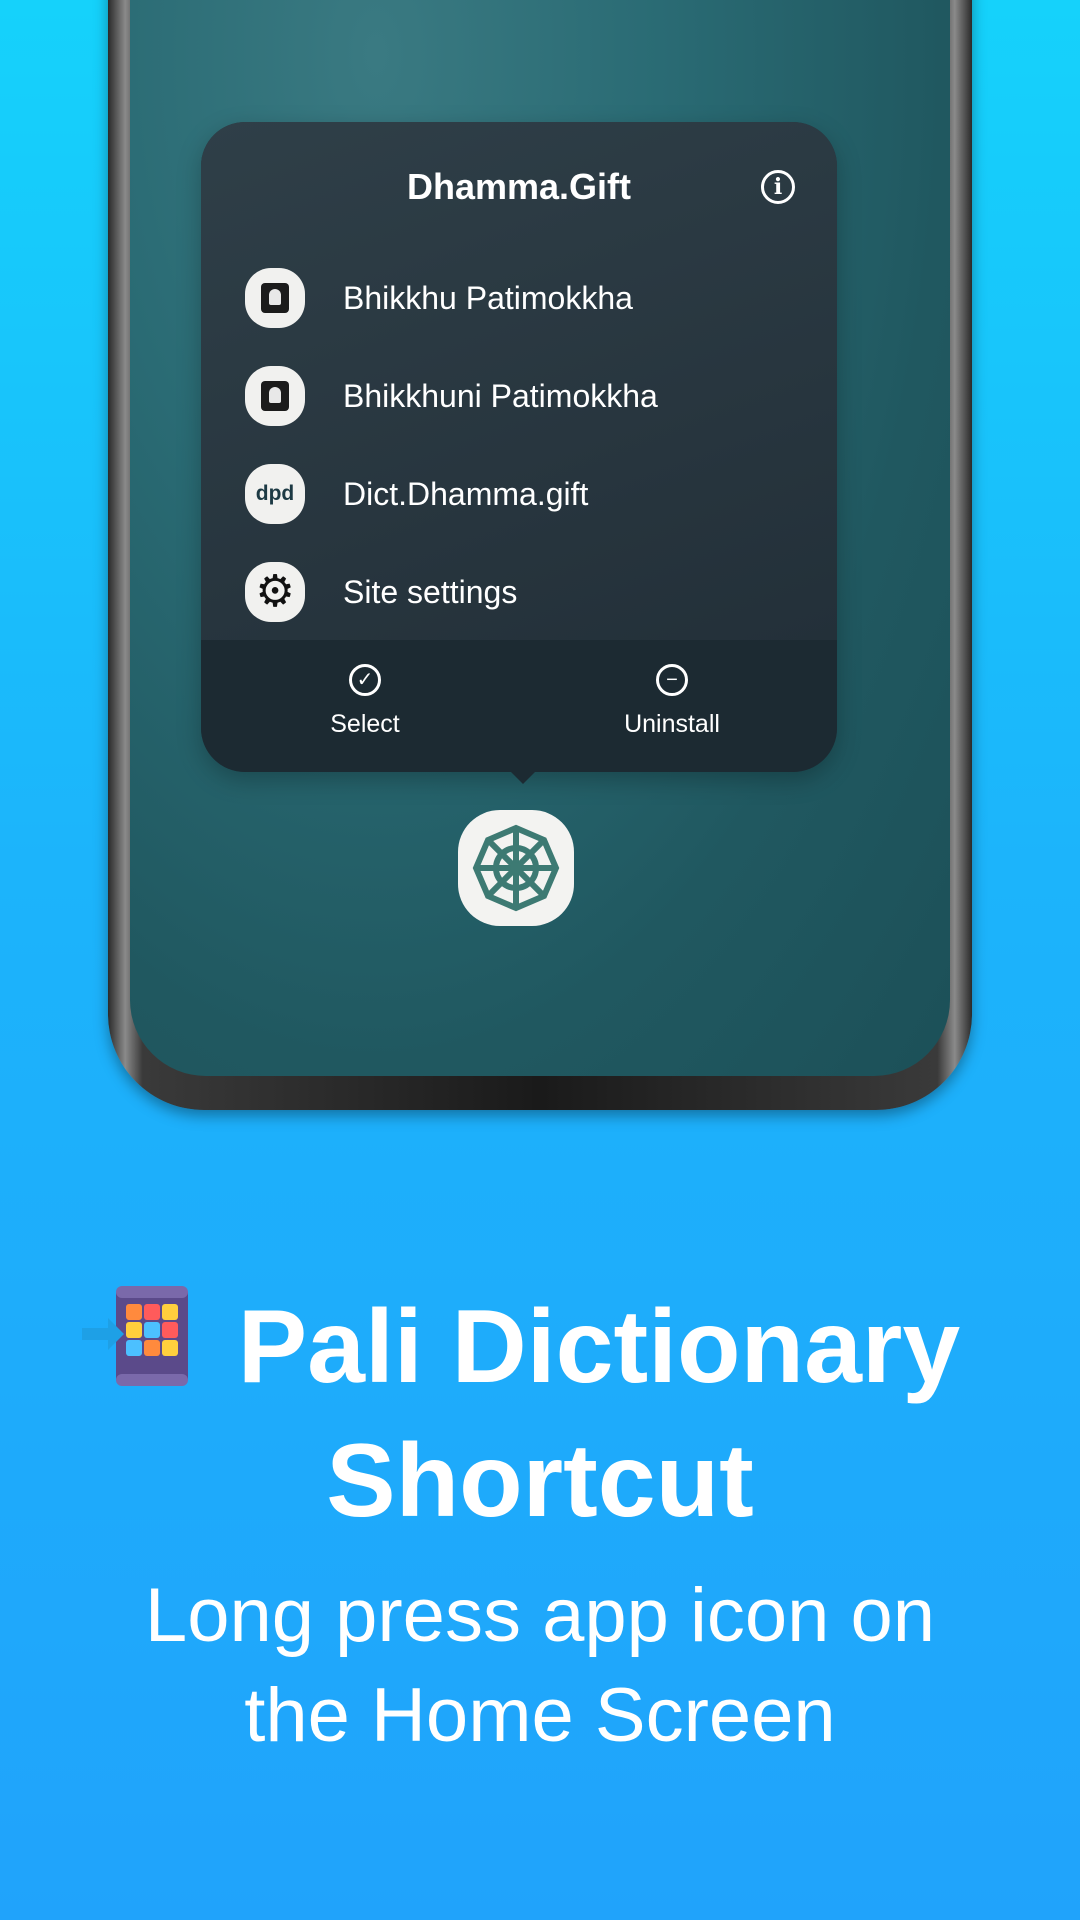  Describe the element at coordinates (365, 724) in the screenshot. I see `select-label: Select` at that location.